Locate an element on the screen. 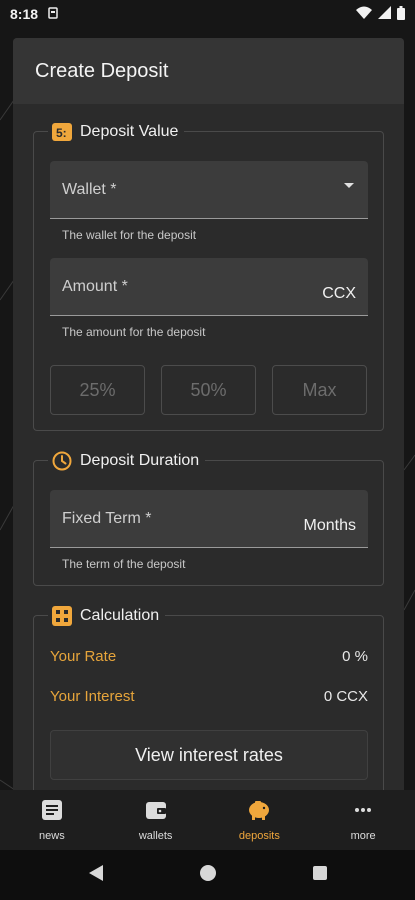 This screenshot has width=415, height=900. rate-row: Your Rate 0 % is located at coordinates (209, 656).